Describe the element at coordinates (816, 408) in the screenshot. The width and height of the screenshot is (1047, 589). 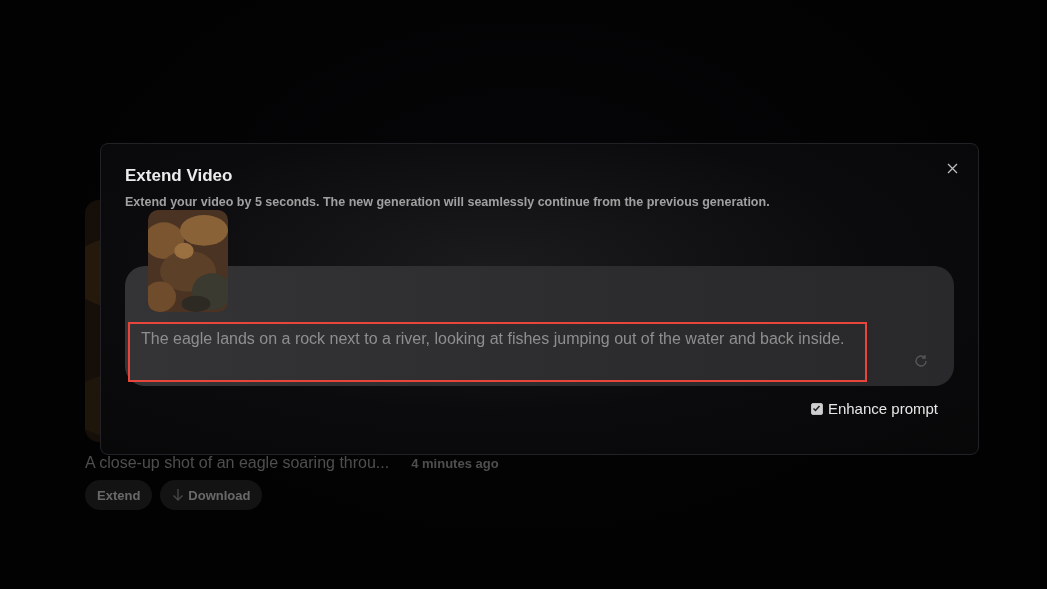
I see `enhance-checkbox` at that location.